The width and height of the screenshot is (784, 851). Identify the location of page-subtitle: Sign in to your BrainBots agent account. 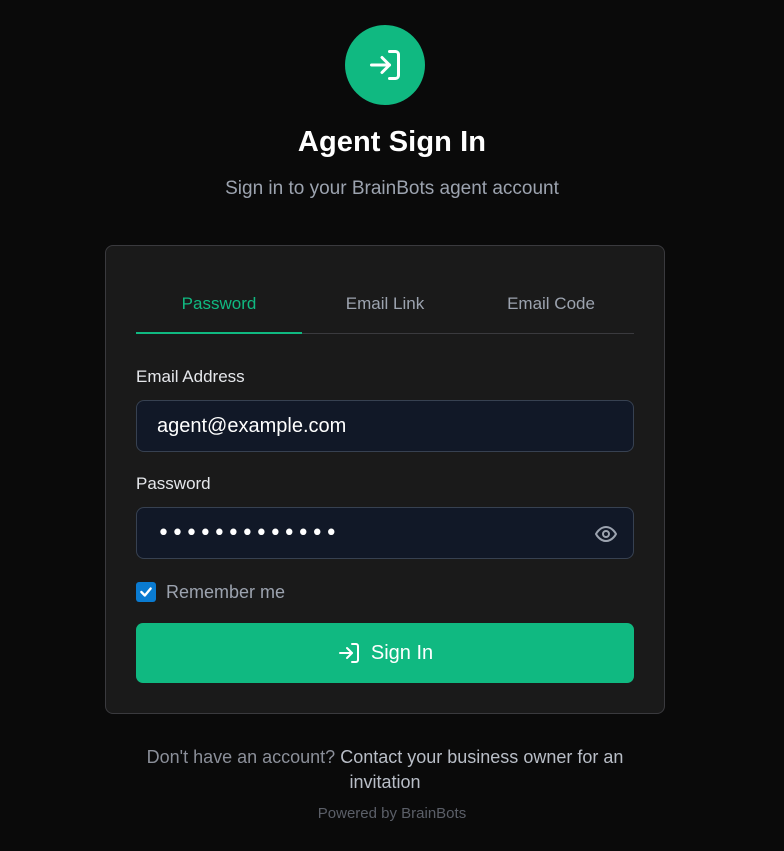
(392, 188).